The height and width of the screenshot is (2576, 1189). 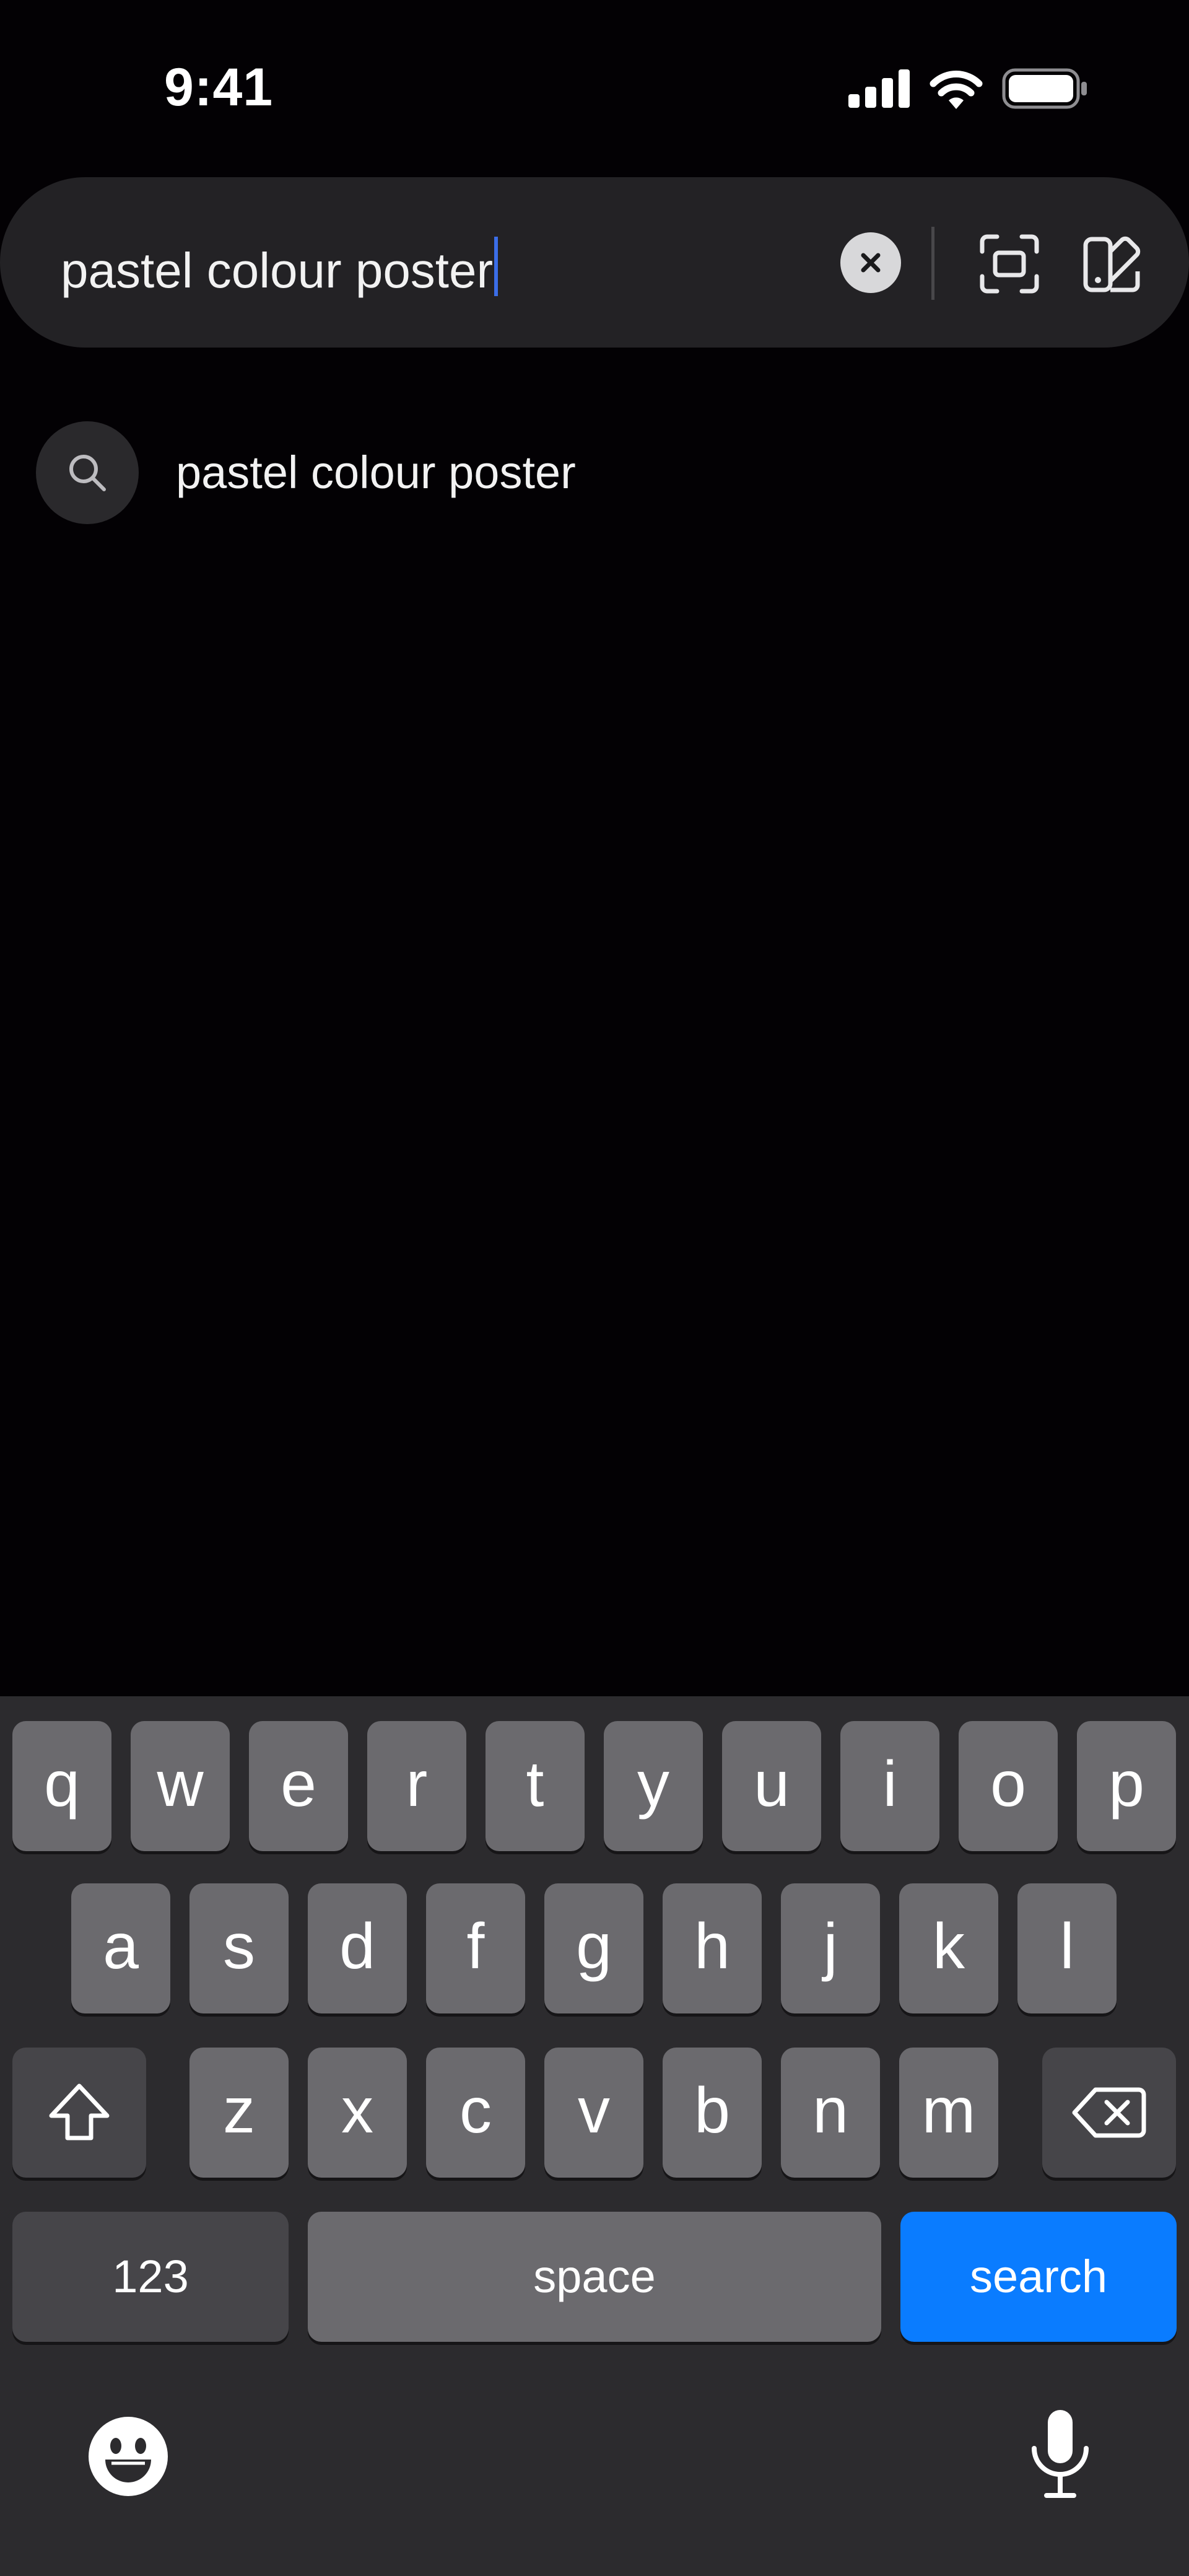 I want to click on key-label: e, so click(x=298, y=1784).